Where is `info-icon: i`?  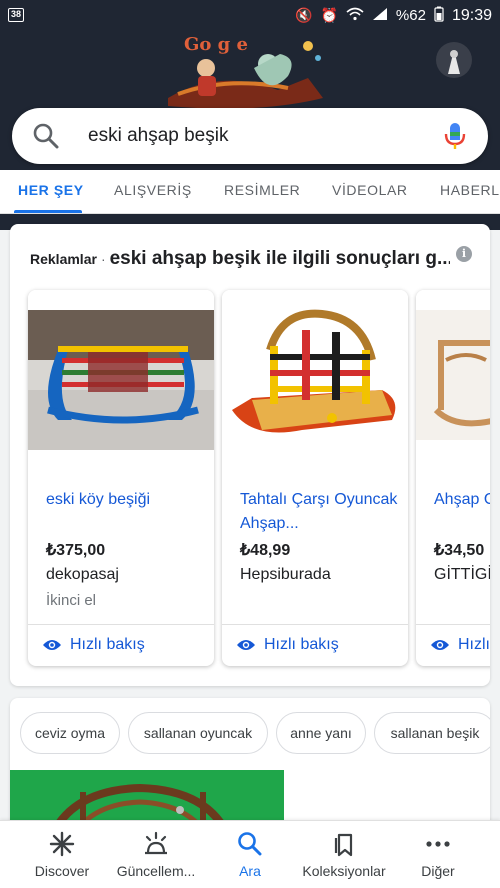
info-icon: i is located at coordinates (464, 254).